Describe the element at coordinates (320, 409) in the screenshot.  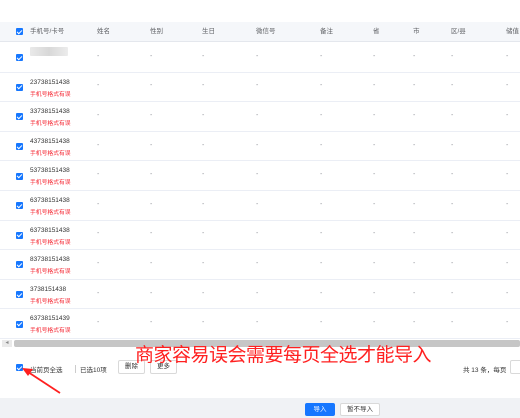
I see `import-button: 导入` at that location.